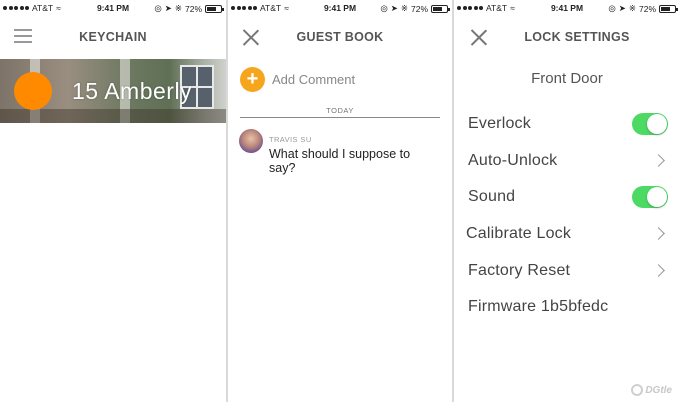  I want to click on sound-toggle, so click(650, 197).